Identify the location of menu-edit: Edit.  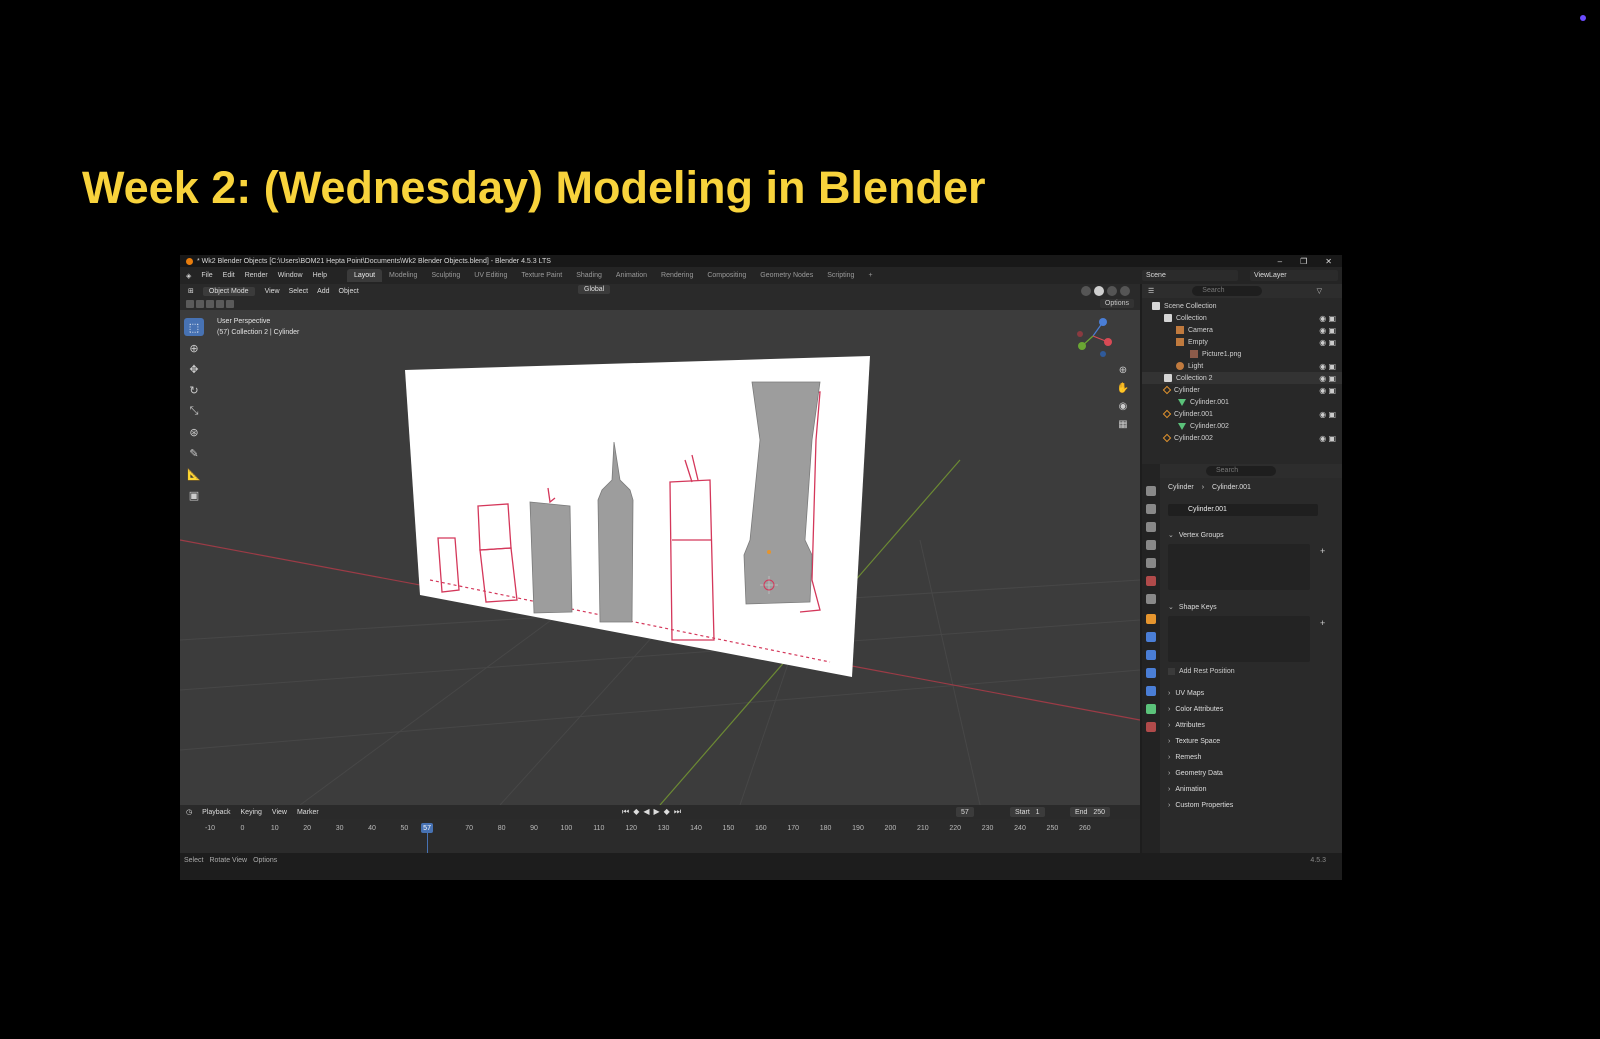
(229, 275).